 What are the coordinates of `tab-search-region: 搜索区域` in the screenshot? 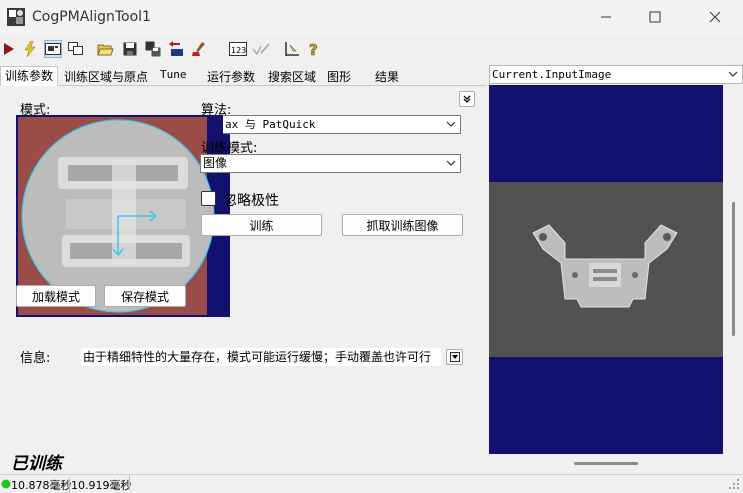 It's located at (292, 77).